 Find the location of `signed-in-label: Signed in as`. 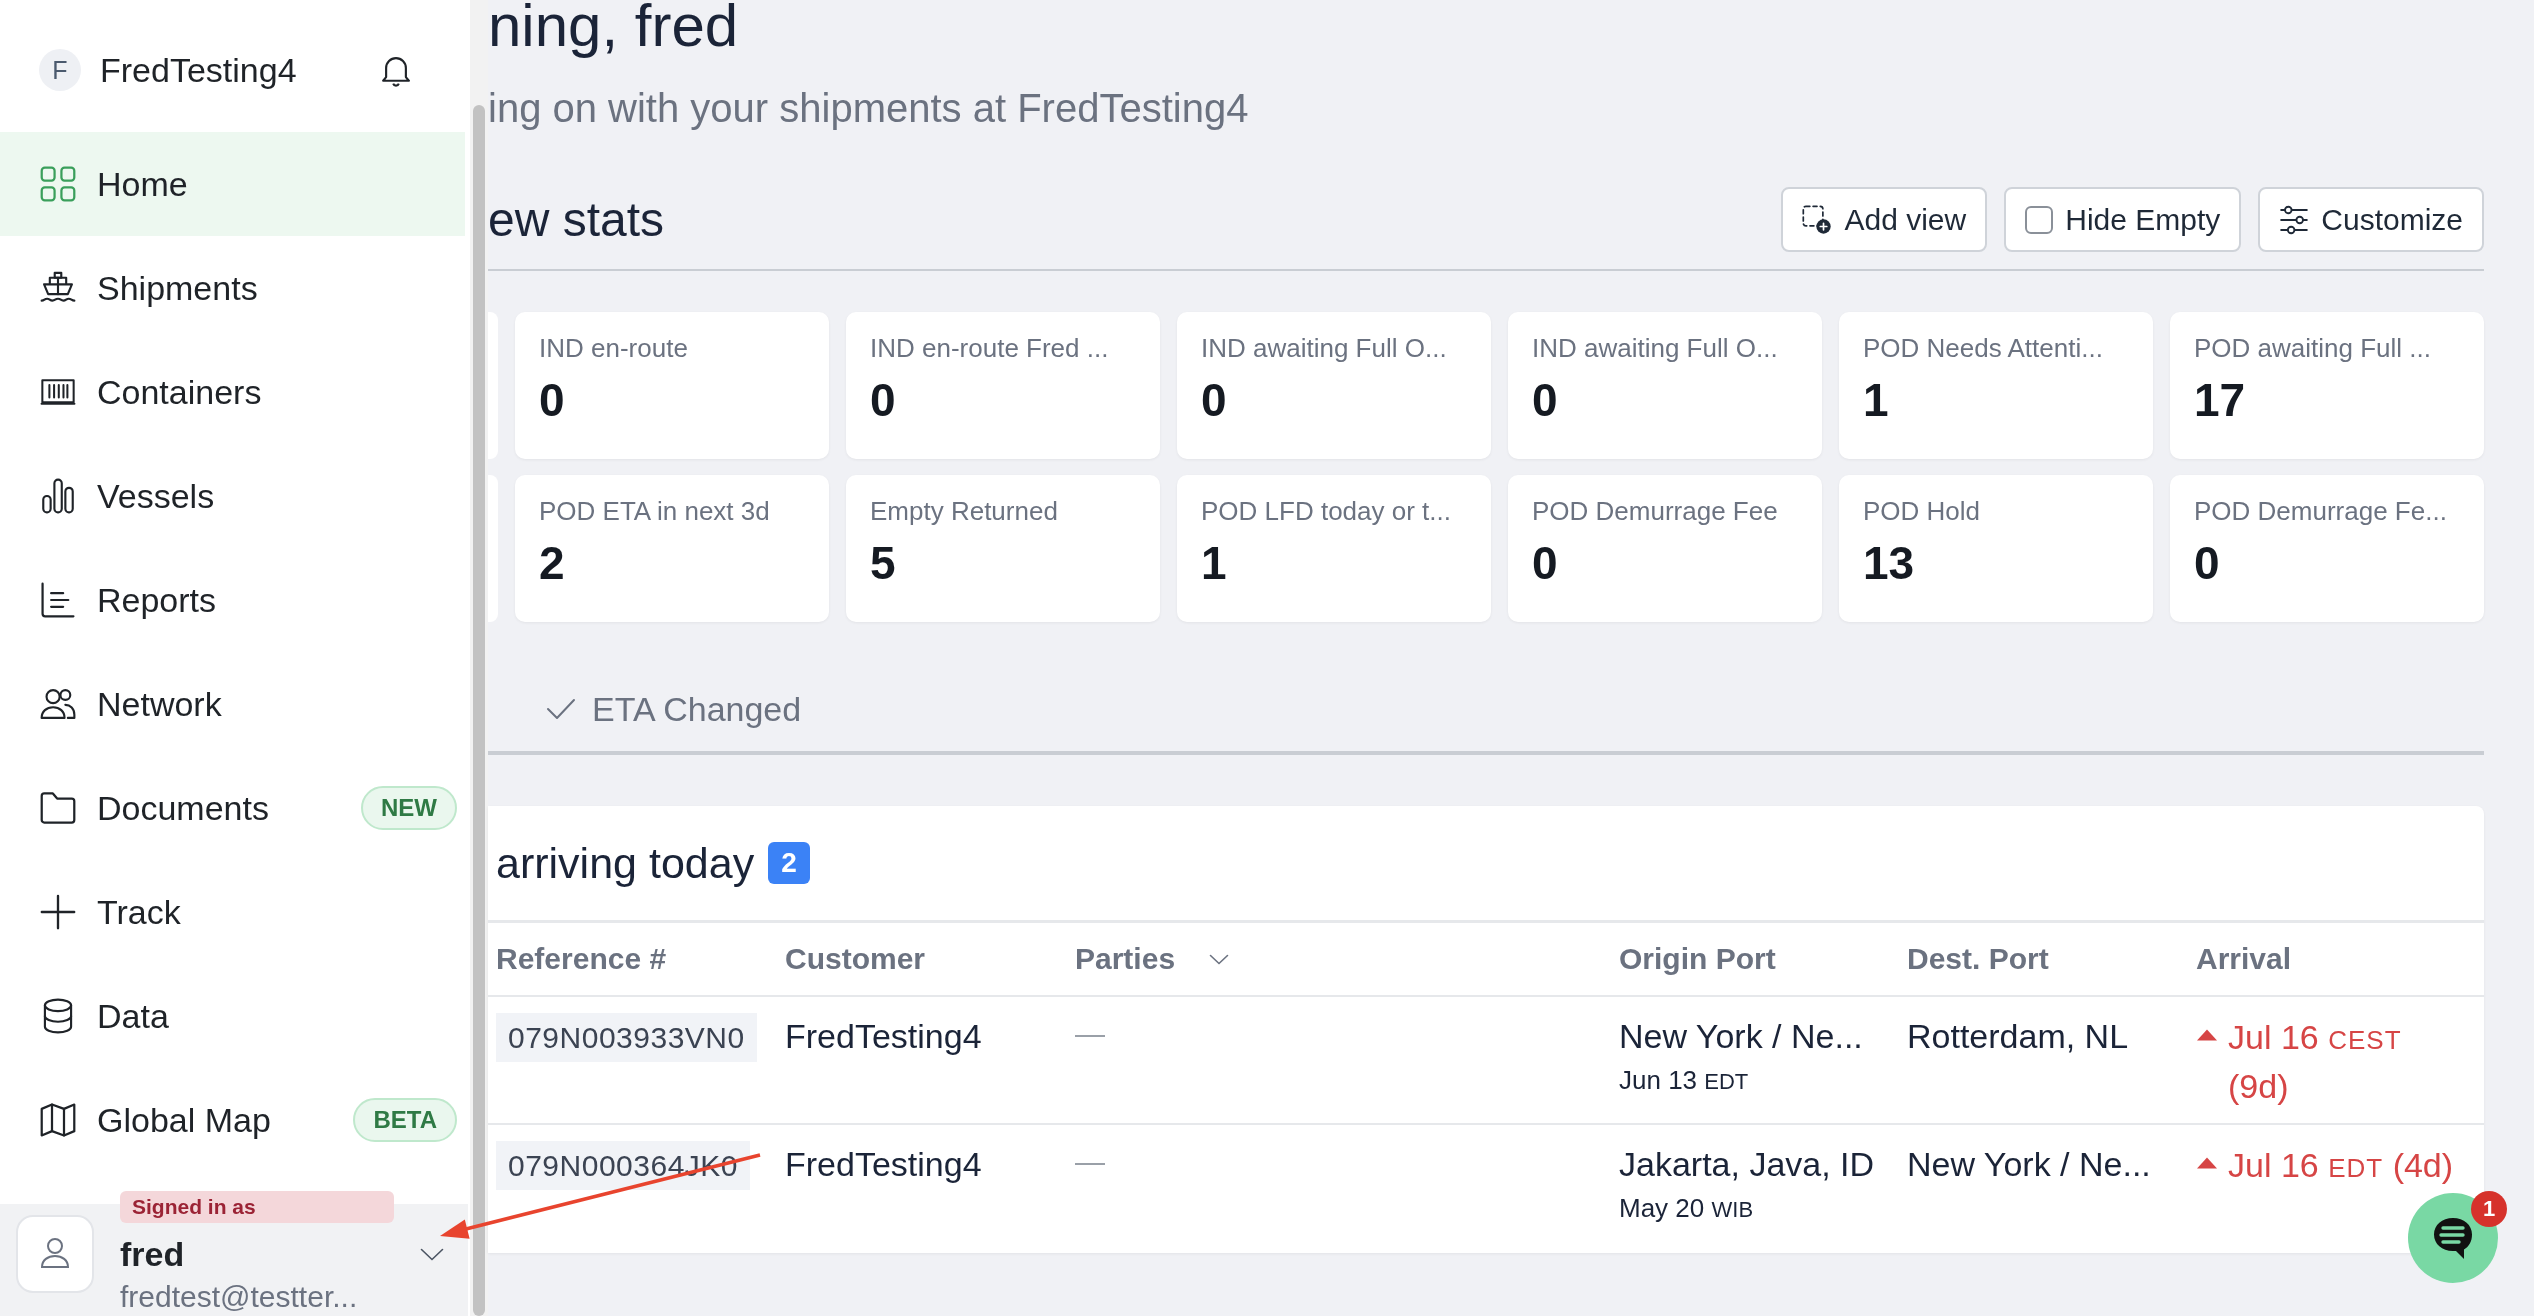

signed-in-label: Signed in as is located at coordinates (257, 1207).